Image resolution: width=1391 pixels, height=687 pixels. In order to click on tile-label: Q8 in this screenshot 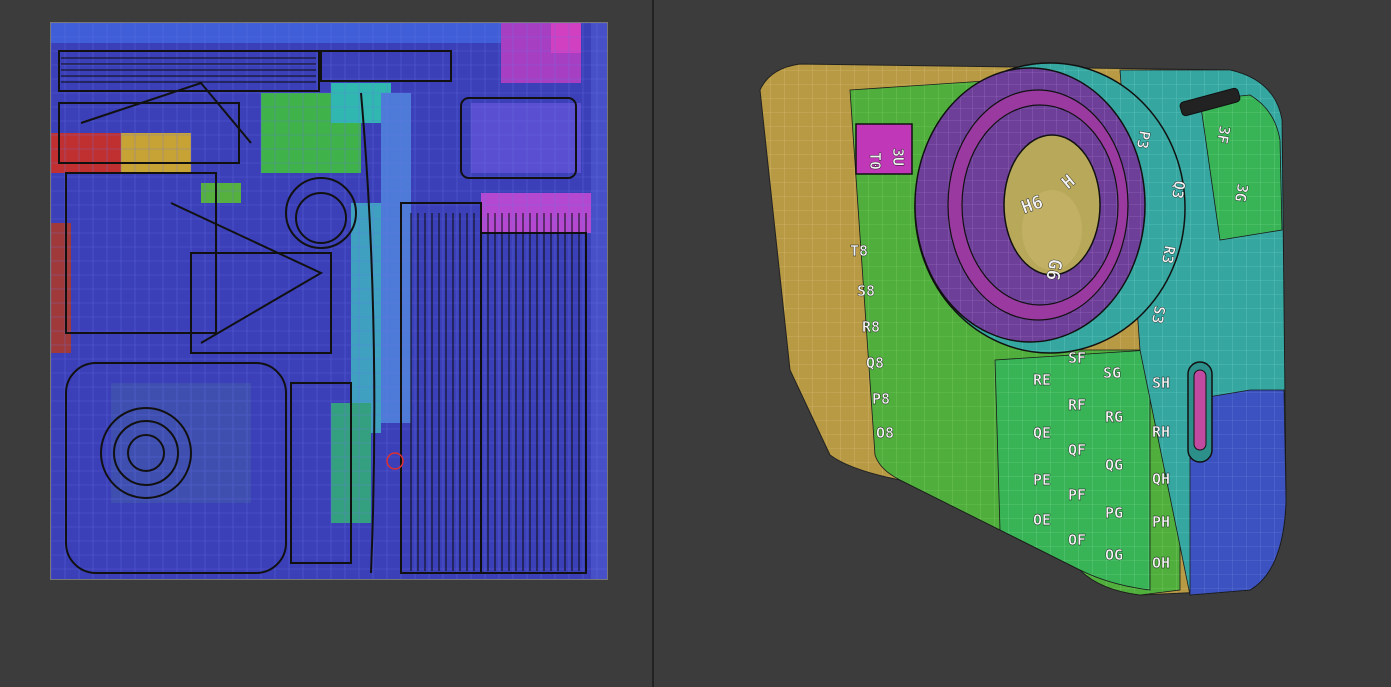, I will do `click(875, 363)`.